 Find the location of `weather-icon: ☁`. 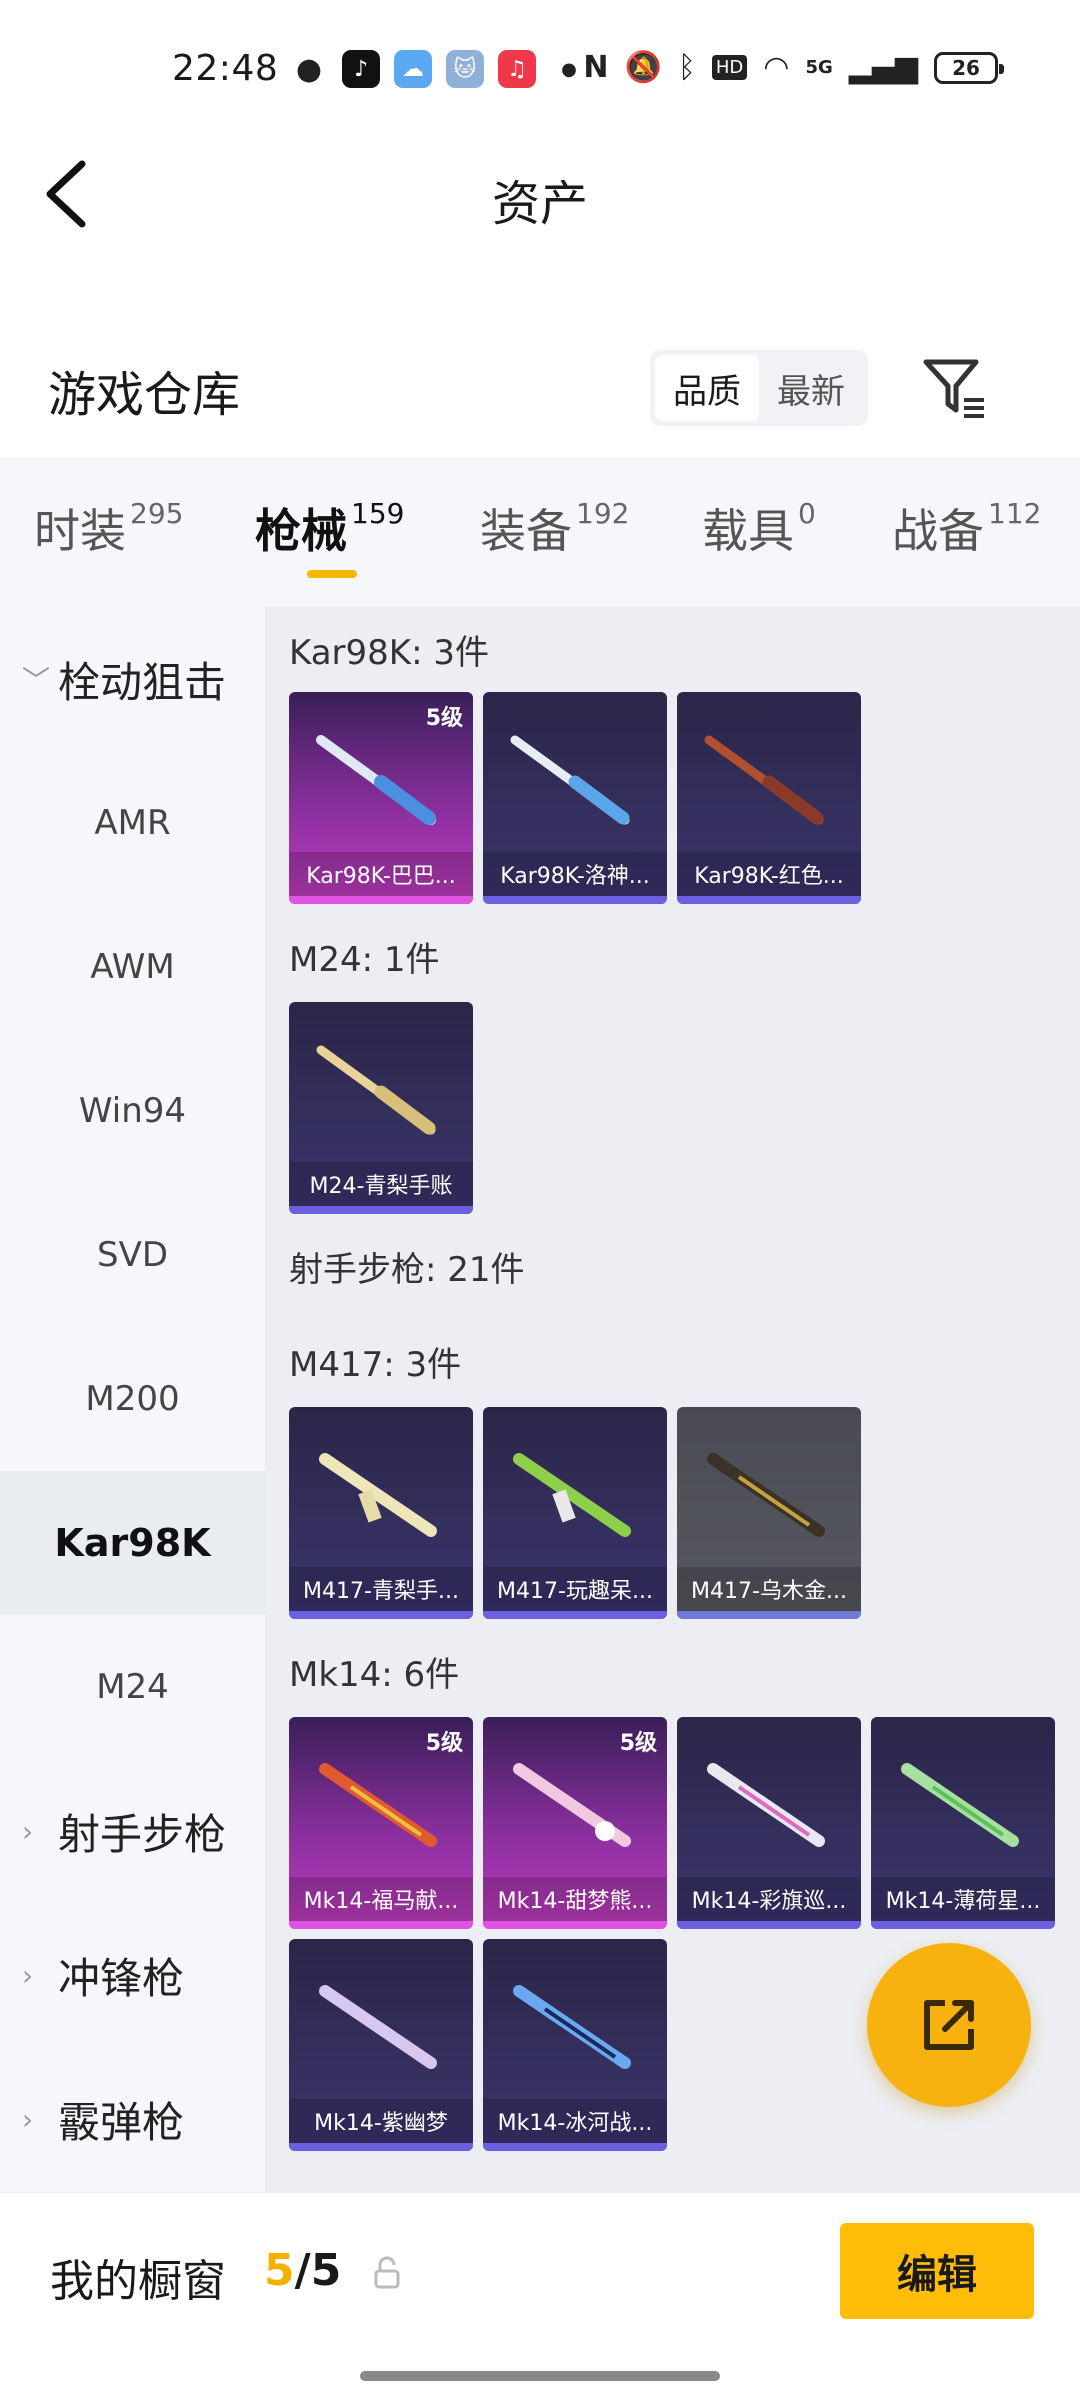

weather-icon: ☁ is located at coordinates (413, 69).